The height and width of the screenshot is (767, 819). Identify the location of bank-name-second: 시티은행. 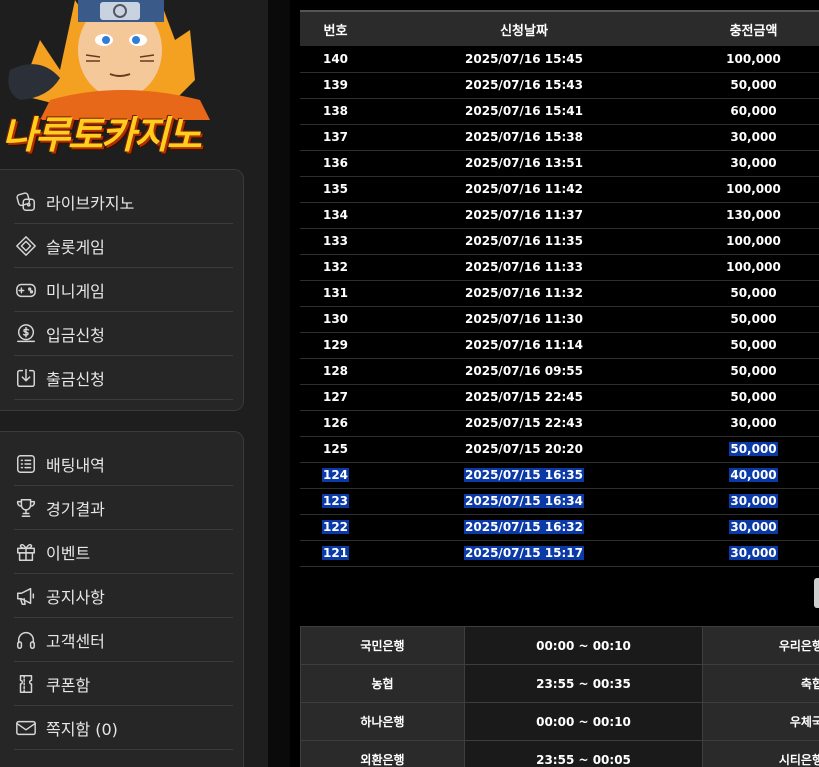
(760, 753).